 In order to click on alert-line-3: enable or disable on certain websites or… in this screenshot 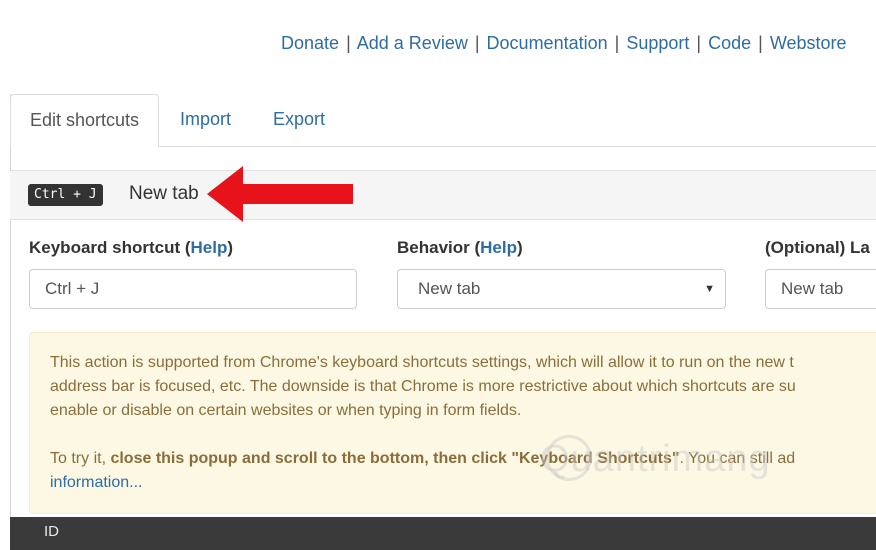, I will do `click(286, 410)`.